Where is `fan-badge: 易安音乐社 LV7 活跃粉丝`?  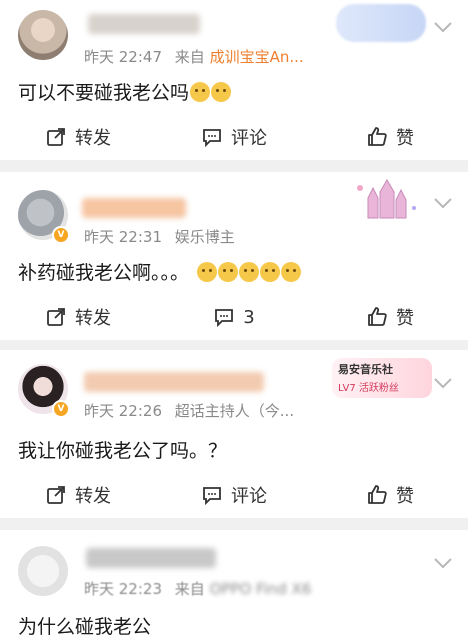 fan-badge: 易安音乐社 LV7 活跃粉丝 is located at coordinates (382, 378).